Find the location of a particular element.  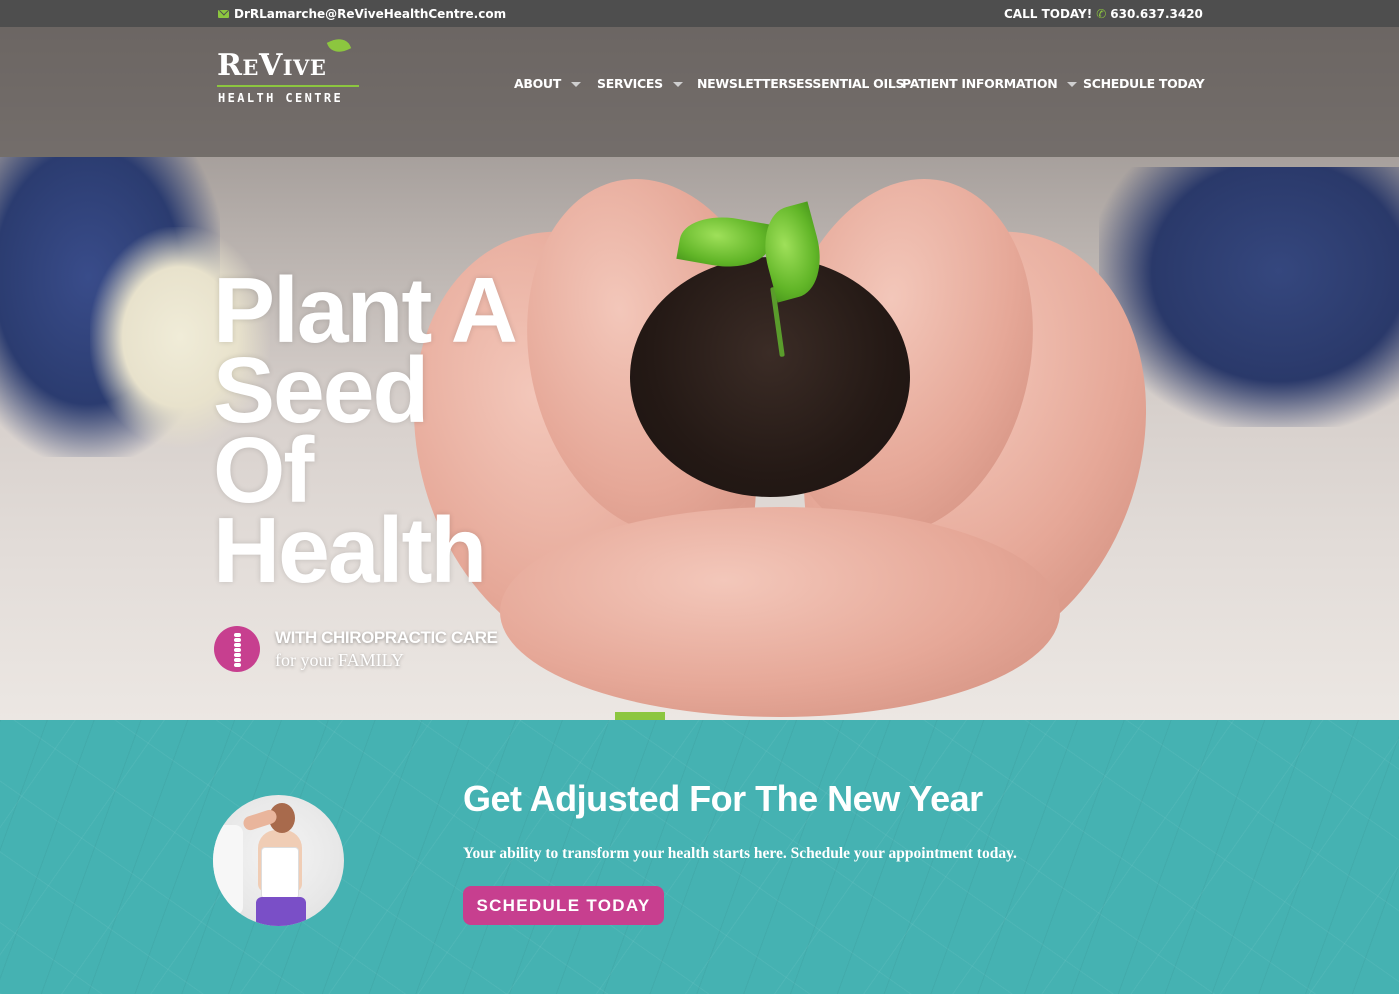

schedule-today-button: SCHEDULE TODAY is located at coordinates (563, 905).